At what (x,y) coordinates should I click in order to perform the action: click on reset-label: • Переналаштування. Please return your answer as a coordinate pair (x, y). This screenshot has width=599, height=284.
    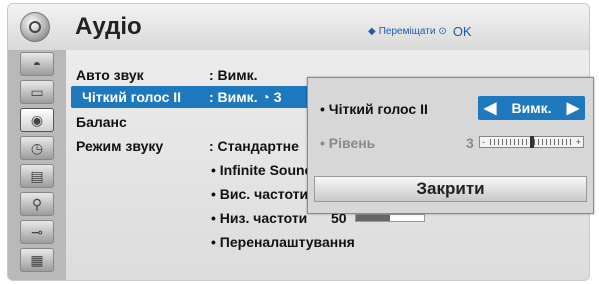
    Looking at the image, I should click on (283, 242).